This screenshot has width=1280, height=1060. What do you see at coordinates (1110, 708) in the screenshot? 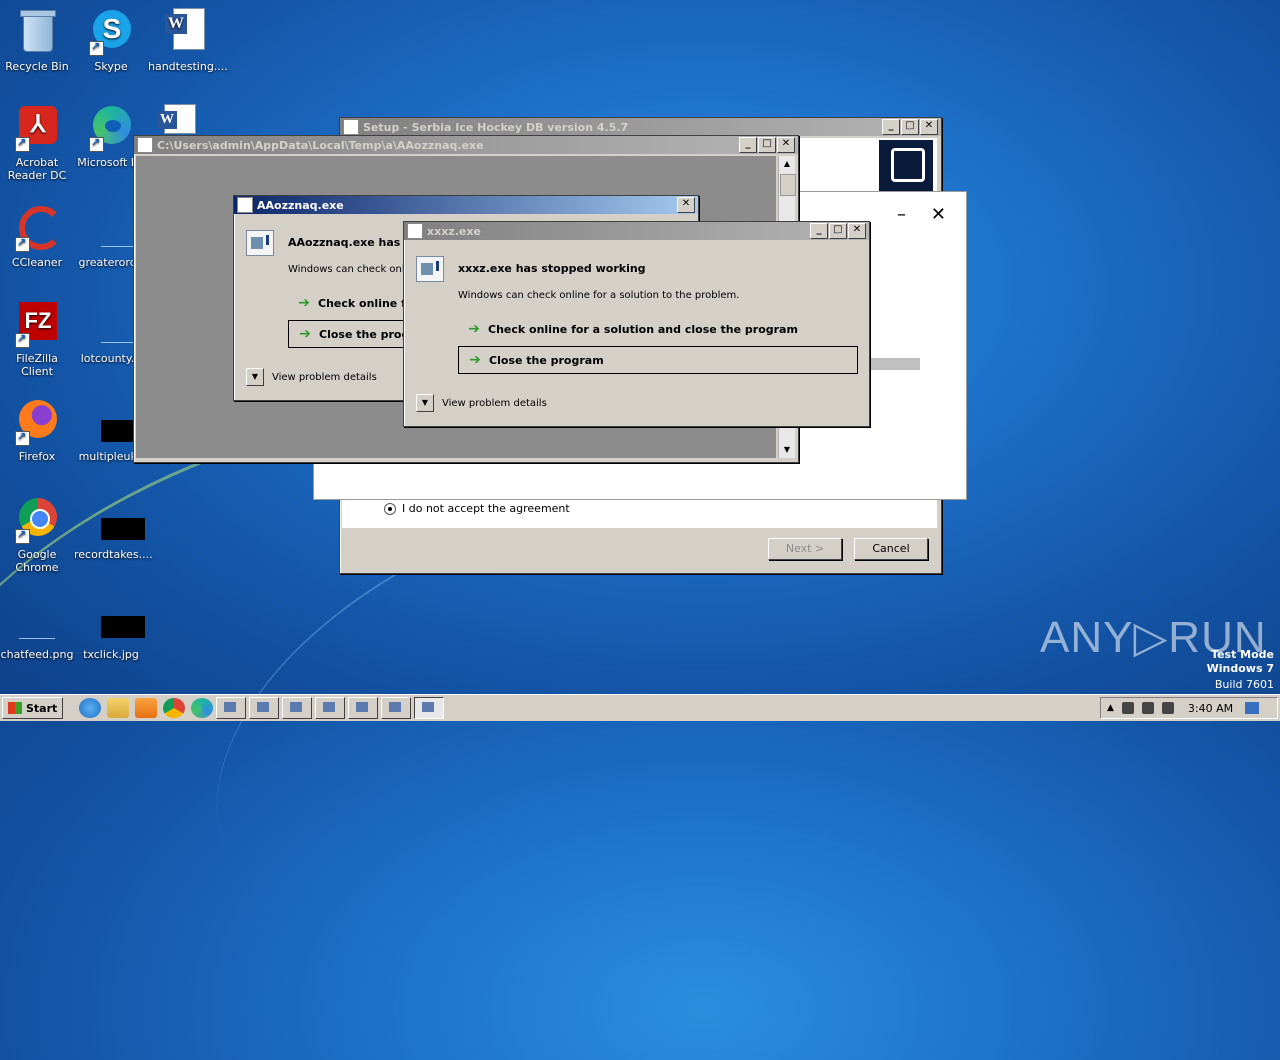
I see `tray-expand-icon: ▲` at bounding box center [1110, 708].